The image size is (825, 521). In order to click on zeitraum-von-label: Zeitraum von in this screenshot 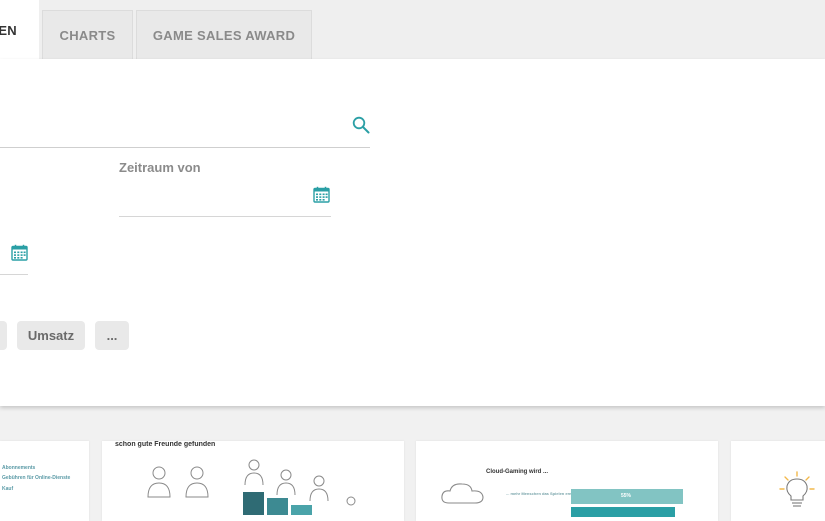, I will do `click(160, 167)`.